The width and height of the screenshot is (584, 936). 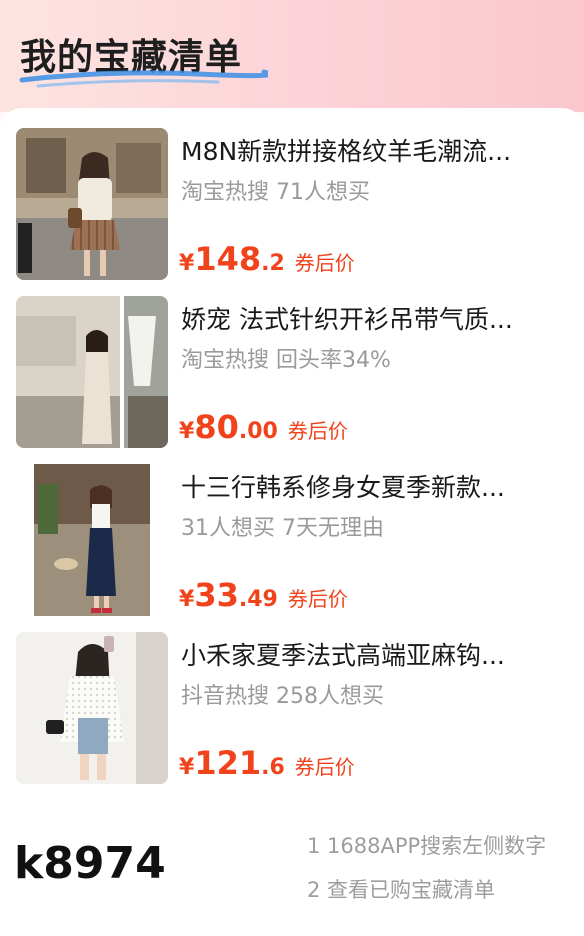 What do you see at coordinates (216, 595) in the screenshot?
I see `price-integer: 33` at bounding box center [216, 595].